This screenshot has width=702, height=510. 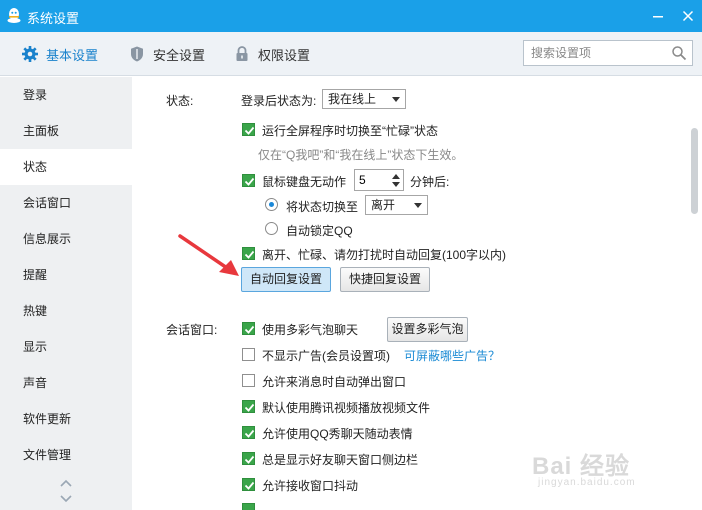 I want to click on switch-status-dropdown: 离开, so click(x=396, y=205).